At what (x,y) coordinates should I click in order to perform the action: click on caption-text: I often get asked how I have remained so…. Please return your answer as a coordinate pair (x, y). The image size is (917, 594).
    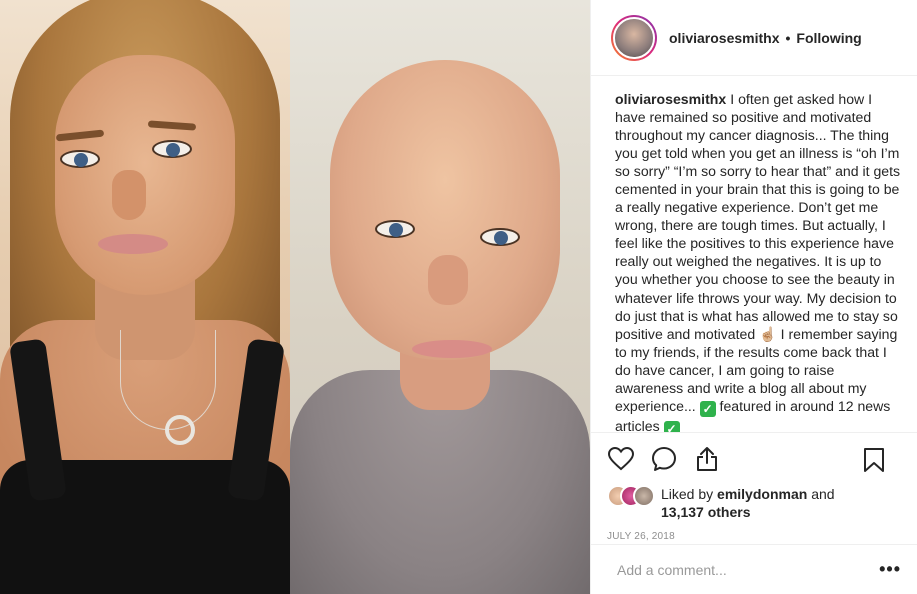
    Looking at the image, I should click on (758, 216).